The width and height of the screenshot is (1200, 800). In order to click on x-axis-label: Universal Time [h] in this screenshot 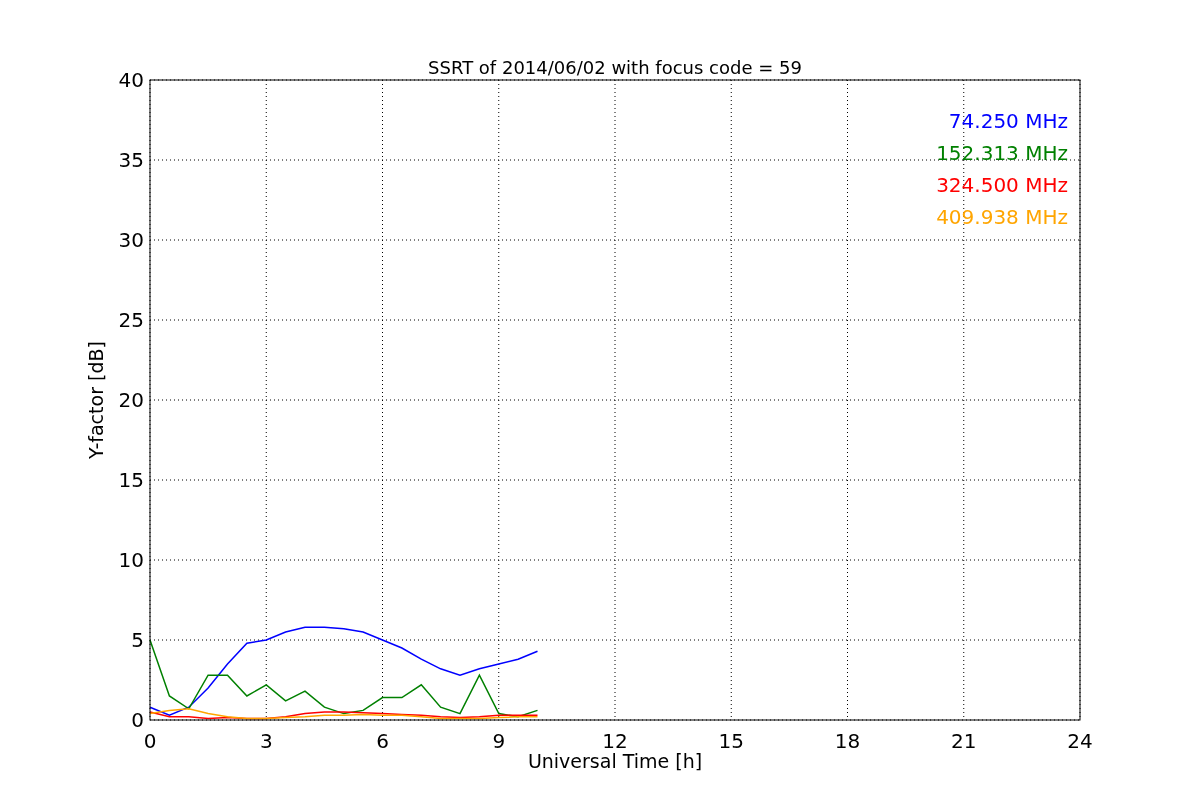, I will do `click(615, 761)`.